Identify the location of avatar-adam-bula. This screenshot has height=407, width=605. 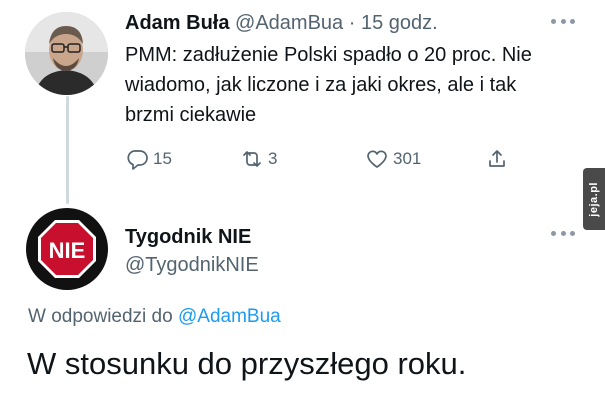
(66, 53).